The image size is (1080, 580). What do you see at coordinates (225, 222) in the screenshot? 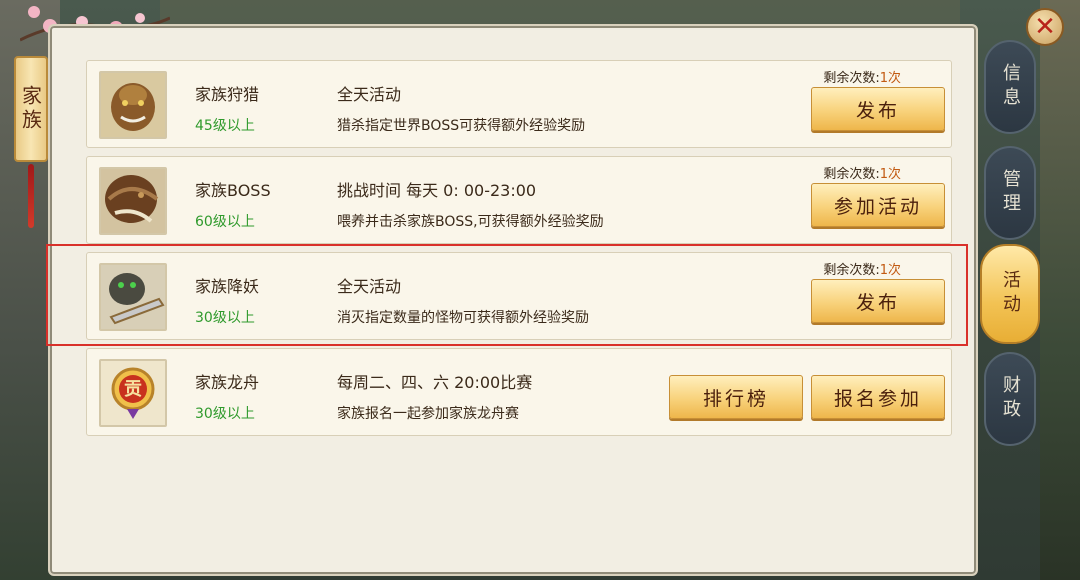
I see `activity-level: 60级以上` at bounding box center [225, 222].